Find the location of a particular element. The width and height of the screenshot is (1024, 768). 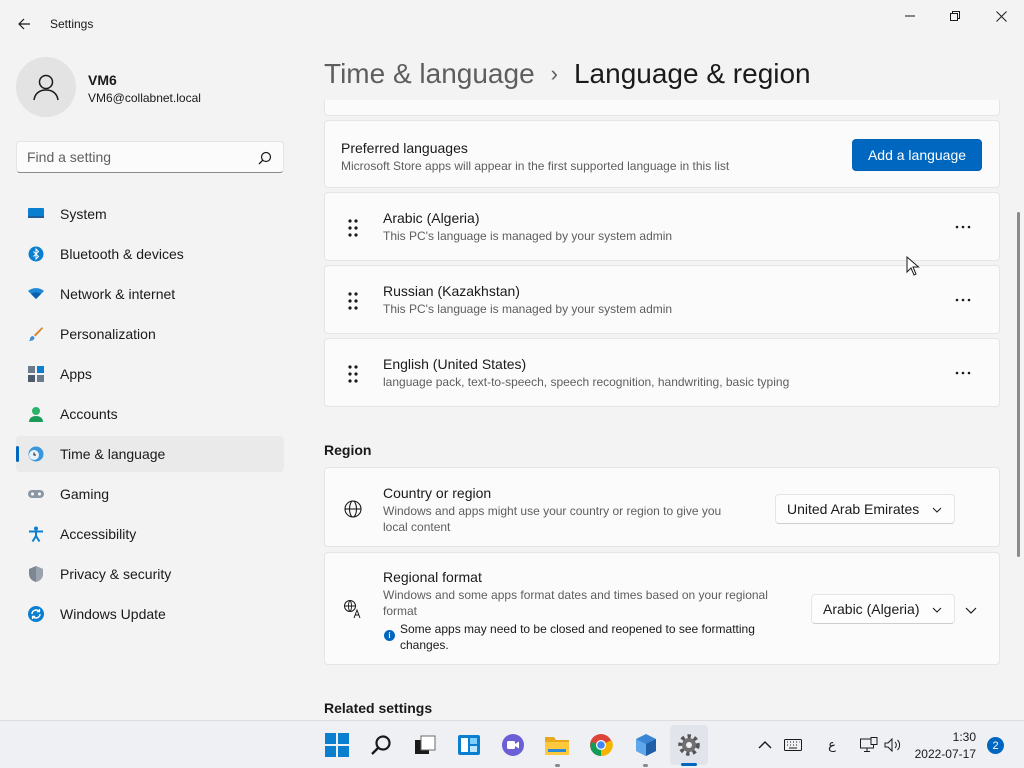

chat-camera-icon is located at coordinates (513, 745).